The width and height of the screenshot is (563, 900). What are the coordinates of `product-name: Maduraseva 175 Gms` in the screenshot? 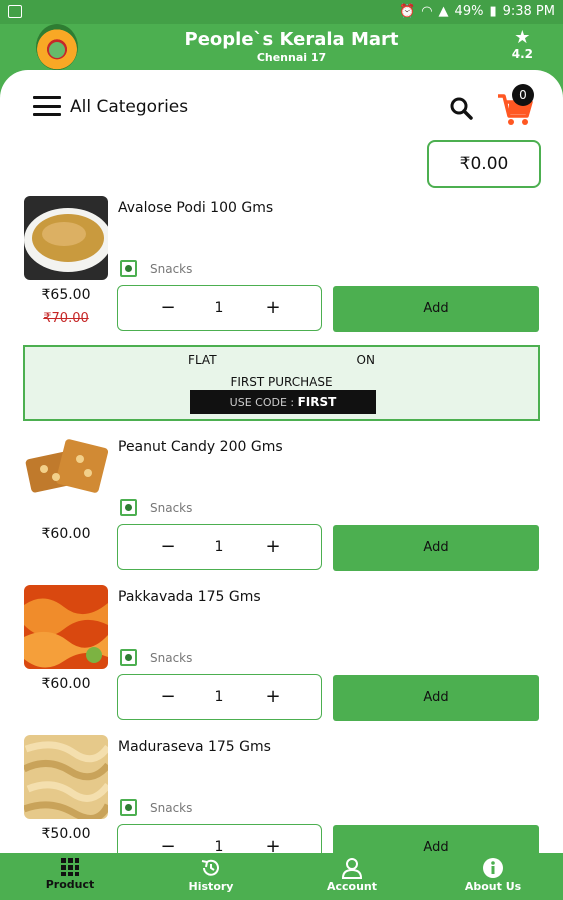 It's located at (194, 747).